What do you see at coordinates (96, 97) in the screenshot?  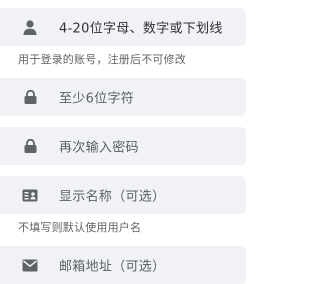 I see `password-input: 至少6位字符` at bounding box center [96, 97].